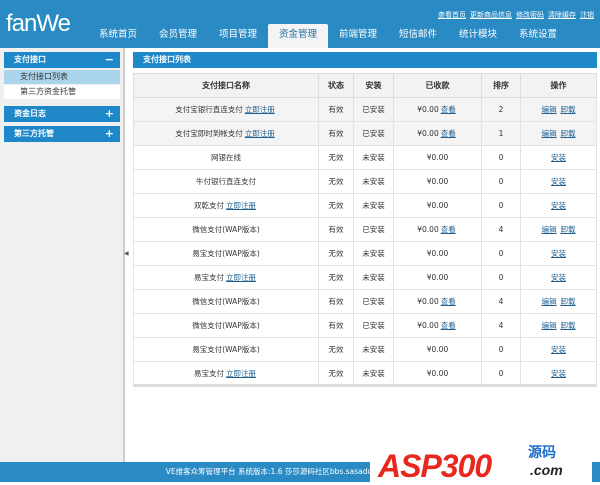 The width and height of the screenshot is (600, 485). What do you see at coordinates (501, 325) in the screenshot?
I see `cell-sort: 4` at bounding box center [501, 325].